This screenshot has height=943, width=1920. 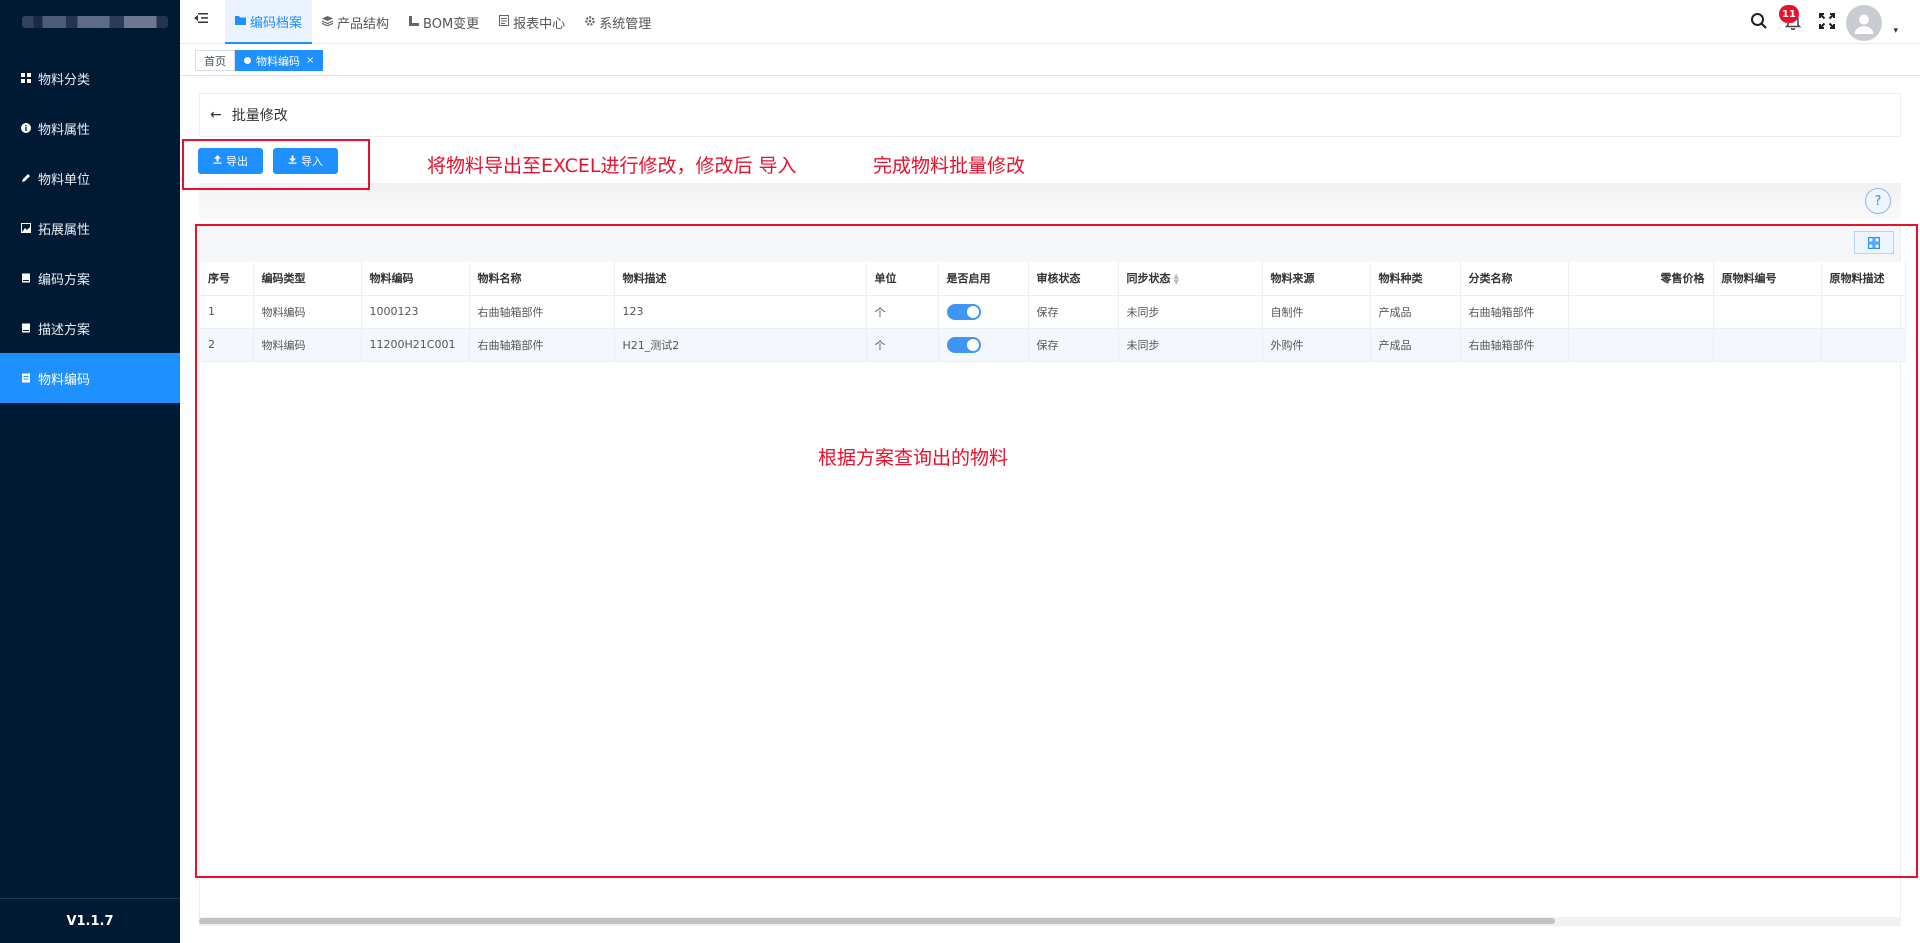 What do you see at coordinates (625, 24) in the screenshot?
I see `nav-item-label: 系统管理` at bounding box center [625, 24].